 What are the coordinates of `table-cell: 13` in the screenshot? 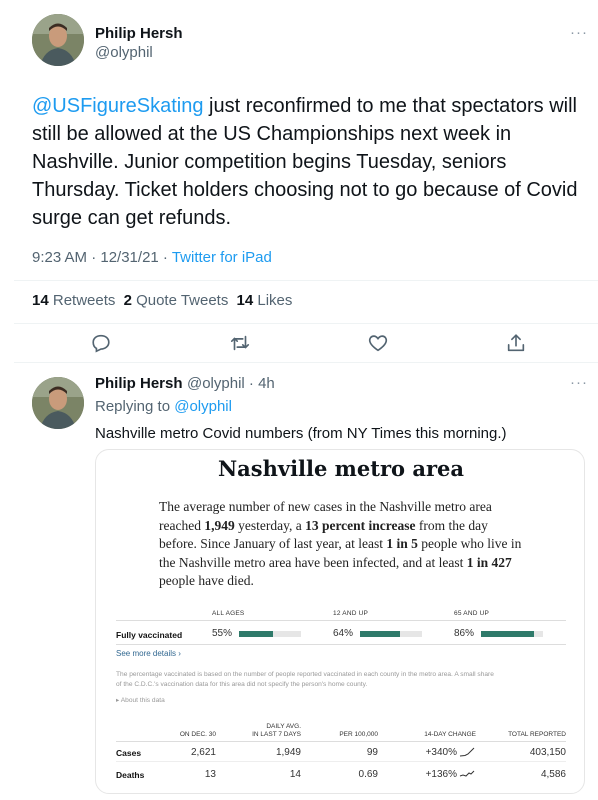 It's located at (210, 774).